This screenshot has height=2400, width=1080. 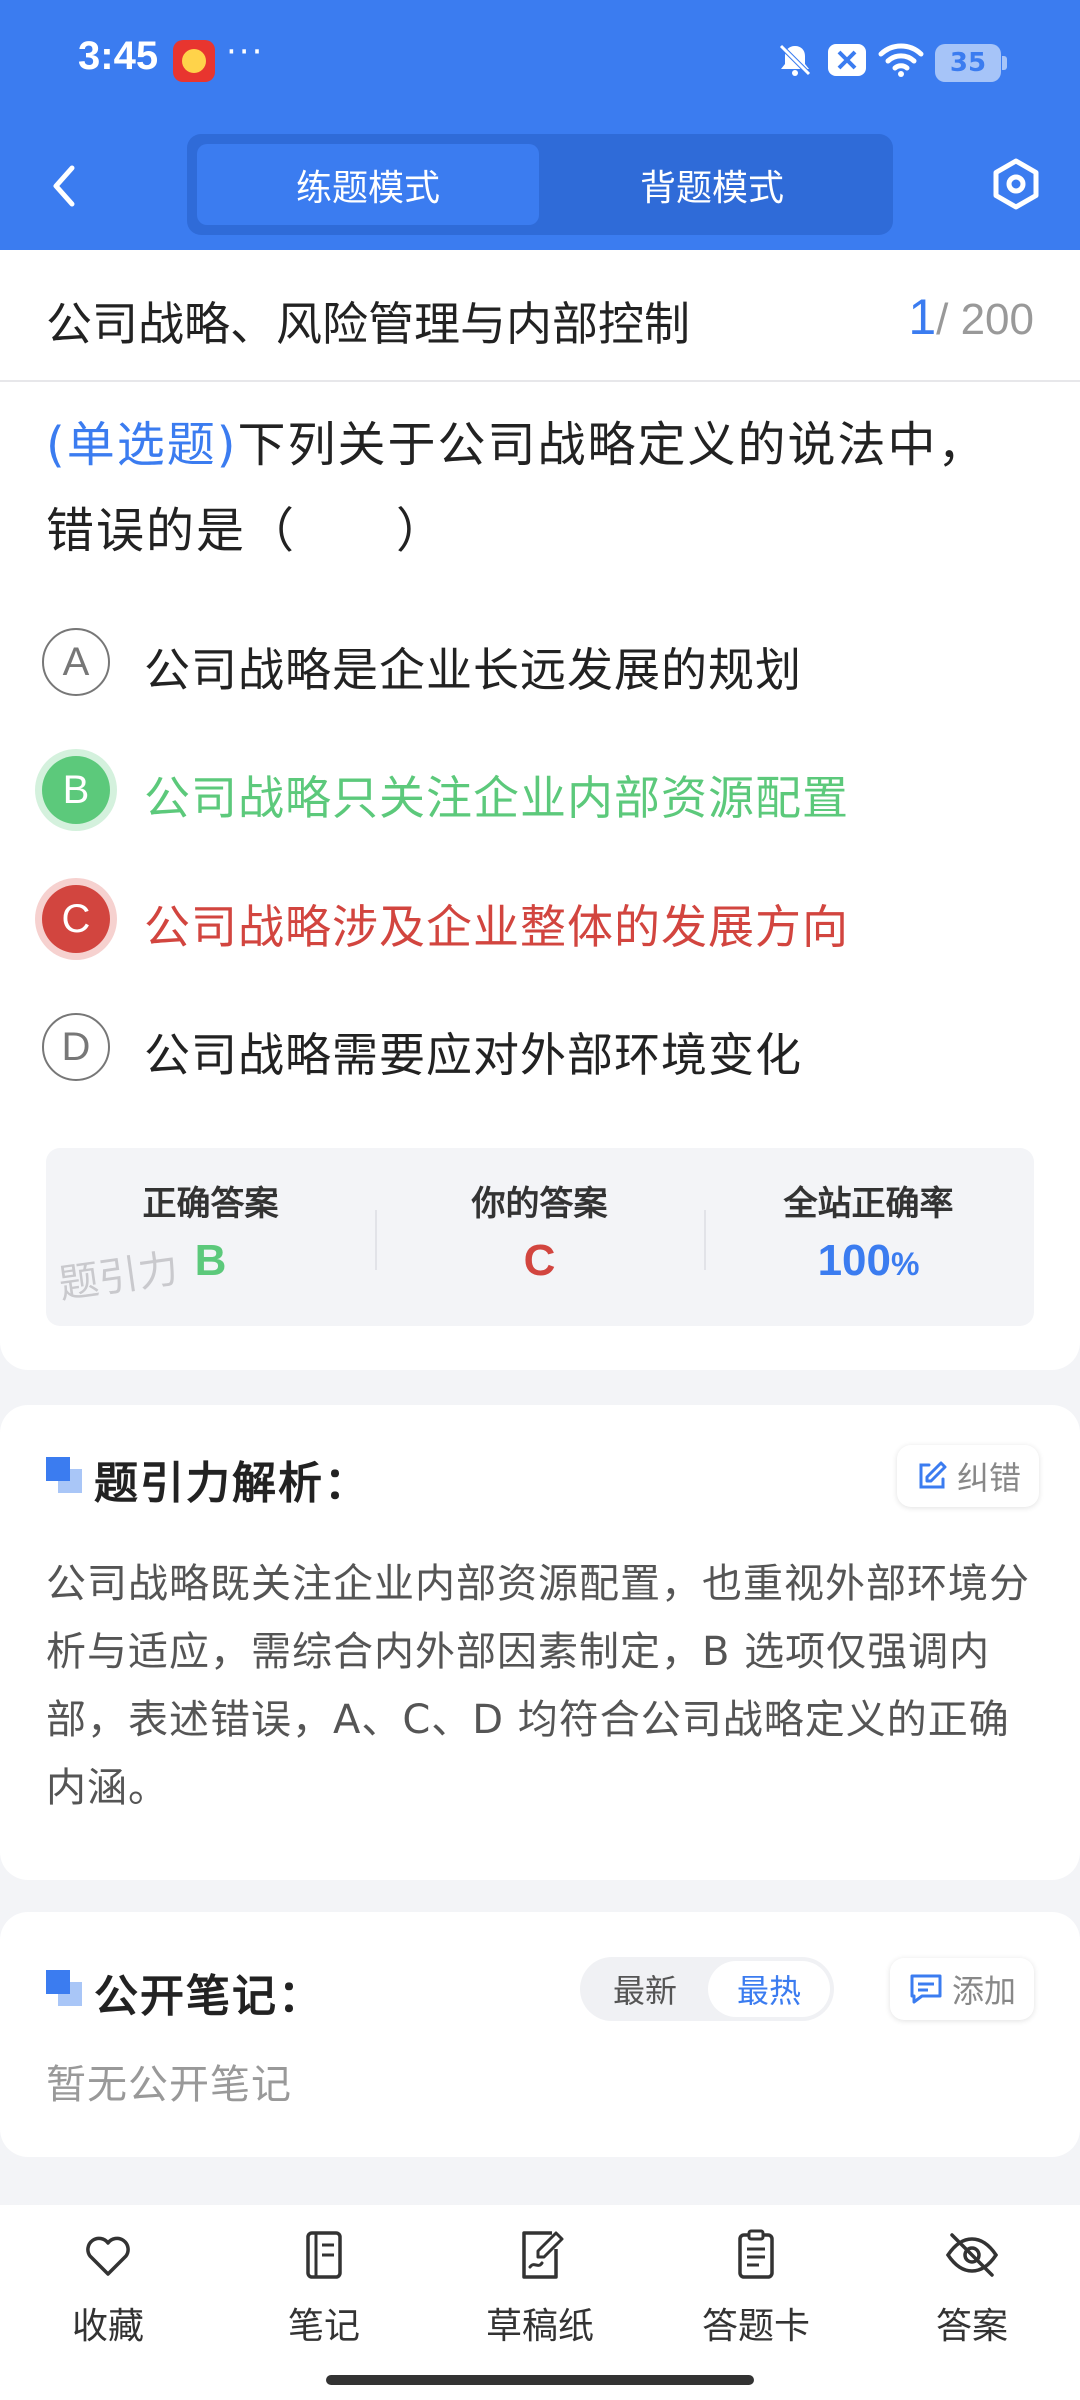 What do you see at coordinates (76, 790) in the screenshot?
I see `option-letter: B` at bounding box center [76, 790].